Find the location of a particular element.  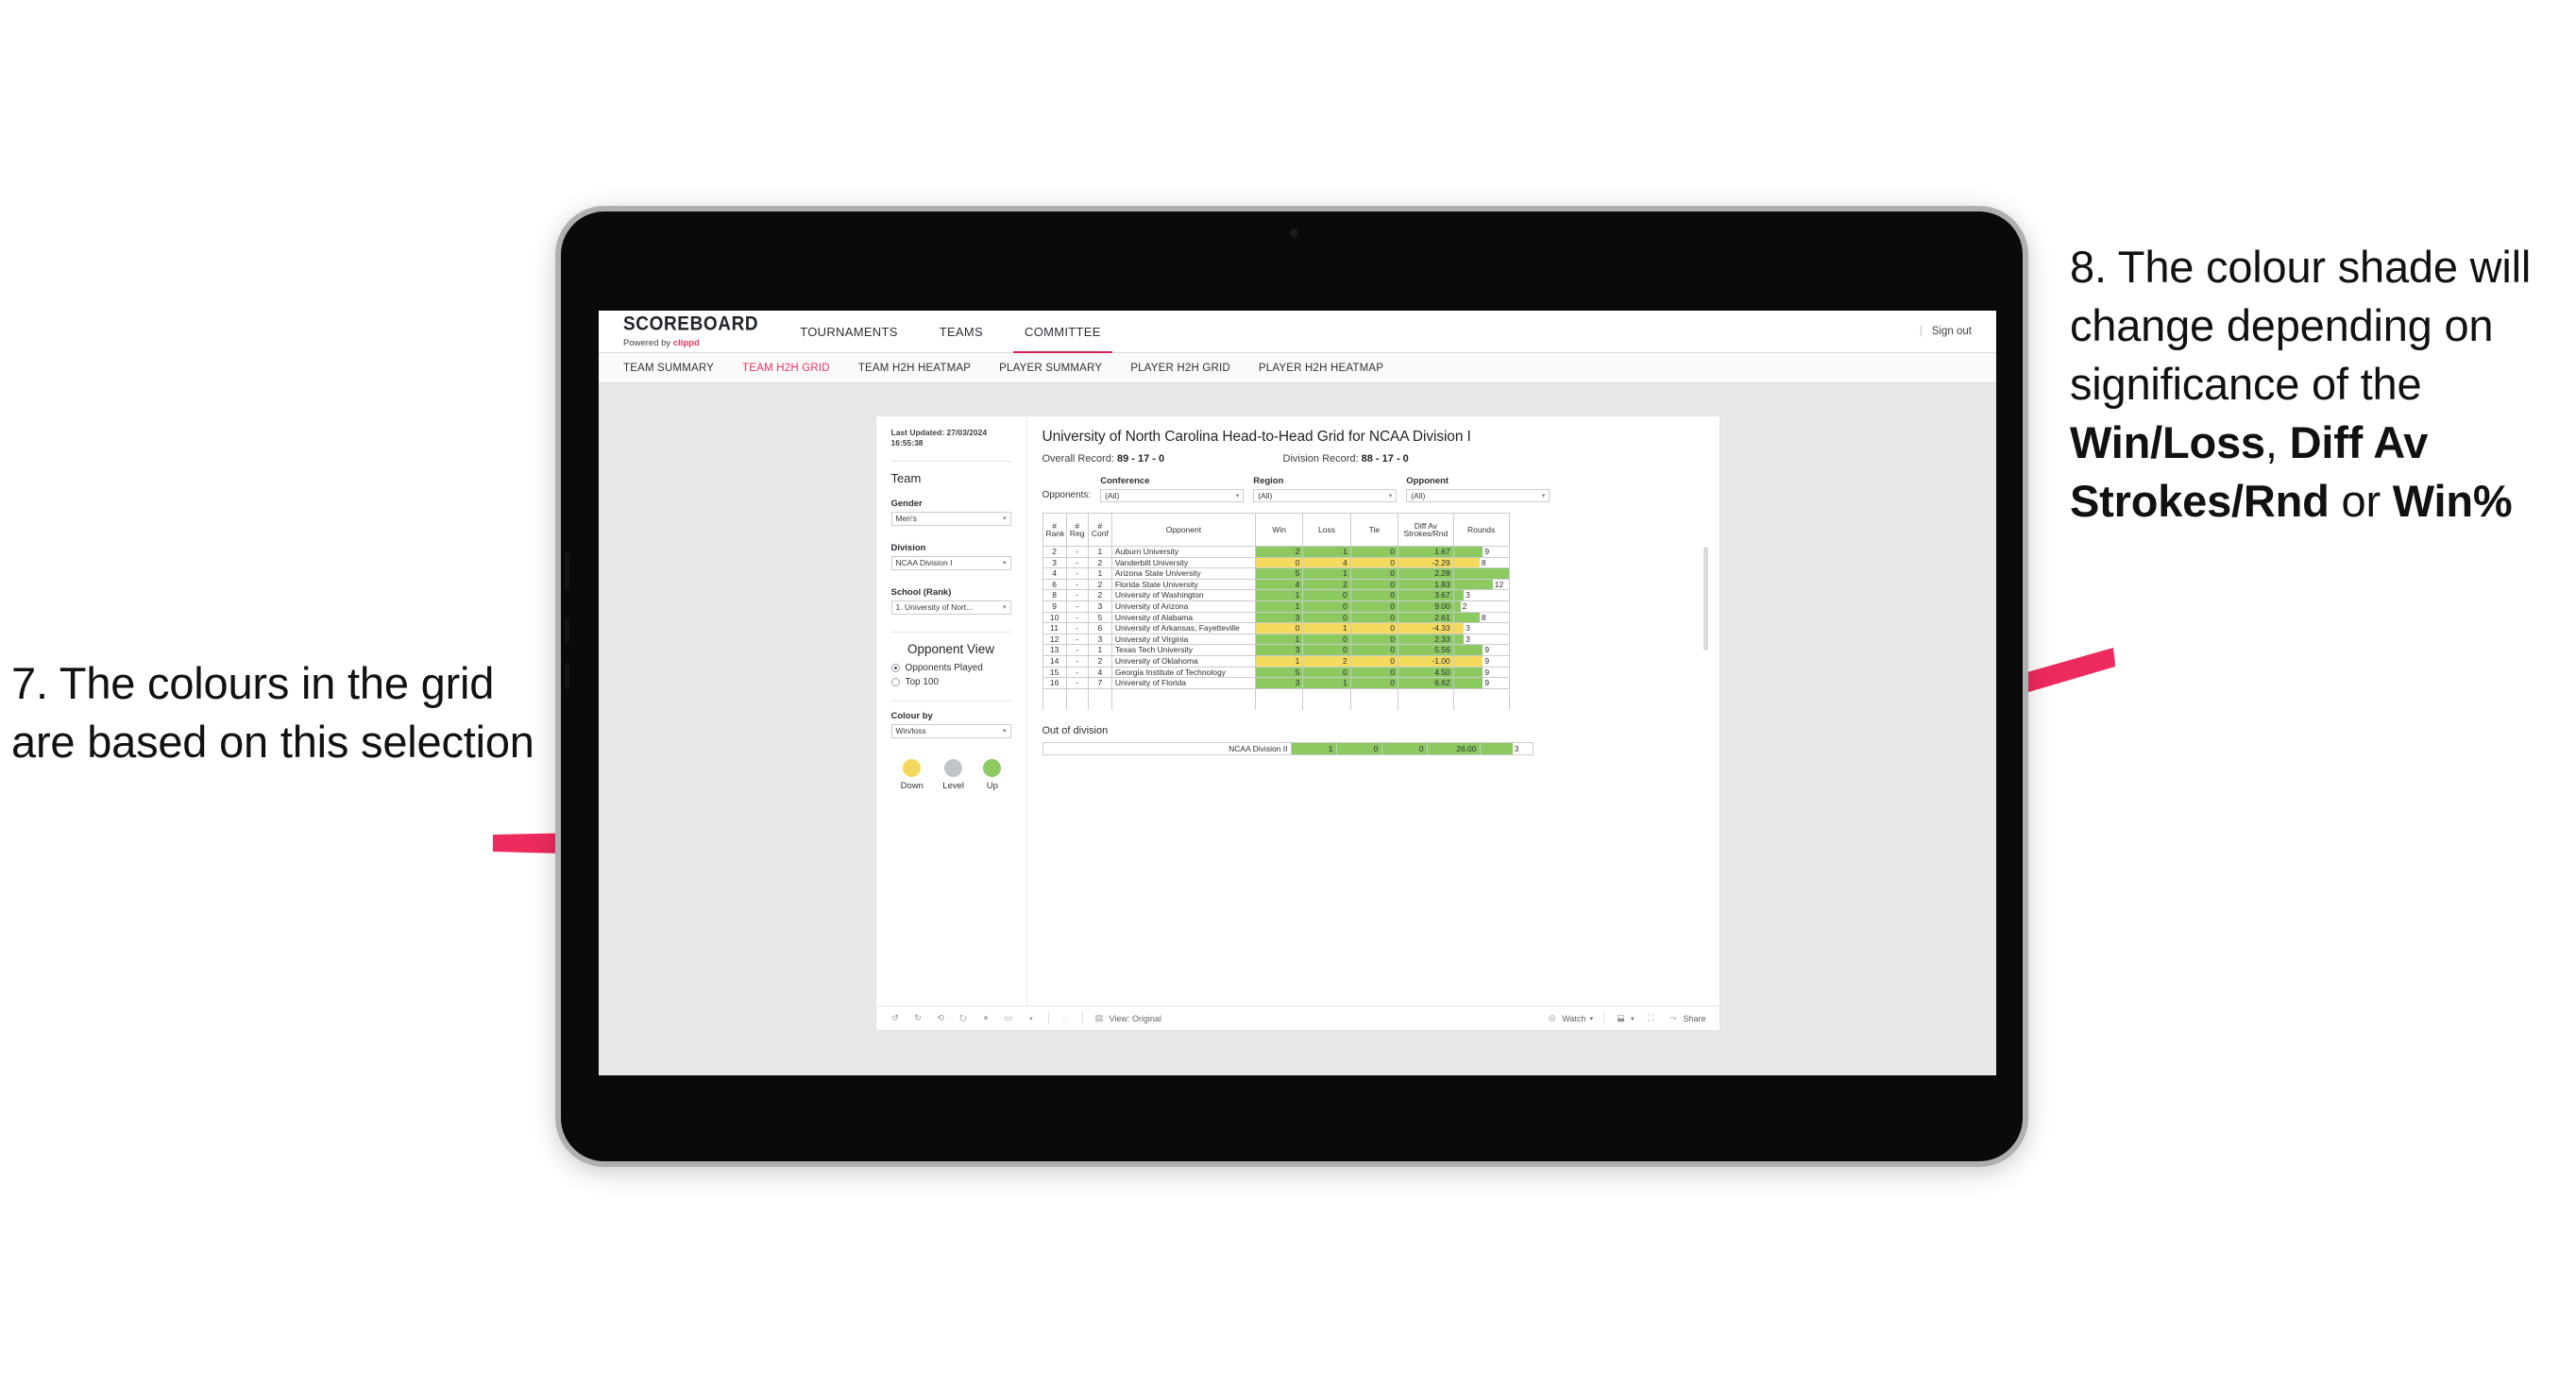

filter-conference-select: (All) ▾ is located at coordinates (1172, 495).